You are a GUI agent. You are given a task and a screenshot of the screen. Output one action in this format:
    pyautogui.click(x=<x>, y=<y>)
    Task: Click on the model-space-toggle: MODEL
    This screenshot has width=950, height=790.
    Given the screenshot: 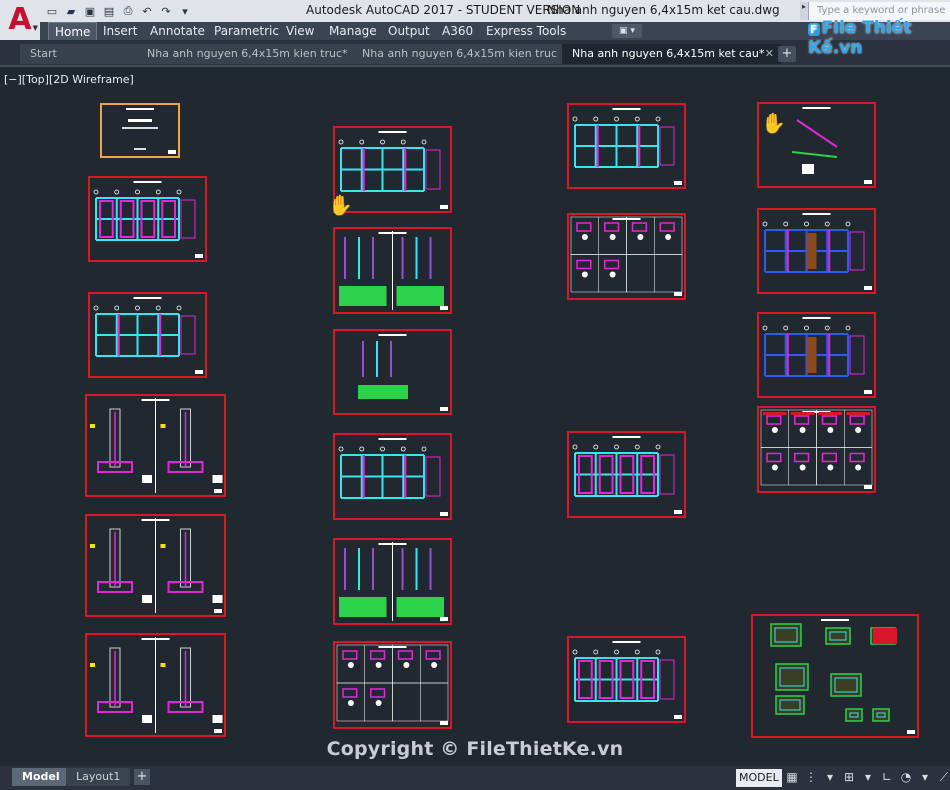 What is the action you would take?
    pyautogui.click(x=759, y=778)
    